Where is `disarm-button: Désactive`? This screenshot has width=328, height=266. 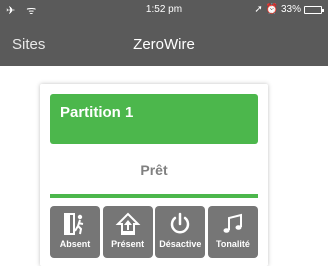 disarm-button: Désactive is located at coordinates (180, 232).